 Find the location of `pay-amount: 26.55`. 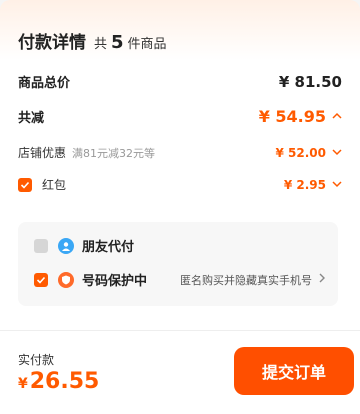

pay-amount: 26.55 is located at coordinates (64, 381).